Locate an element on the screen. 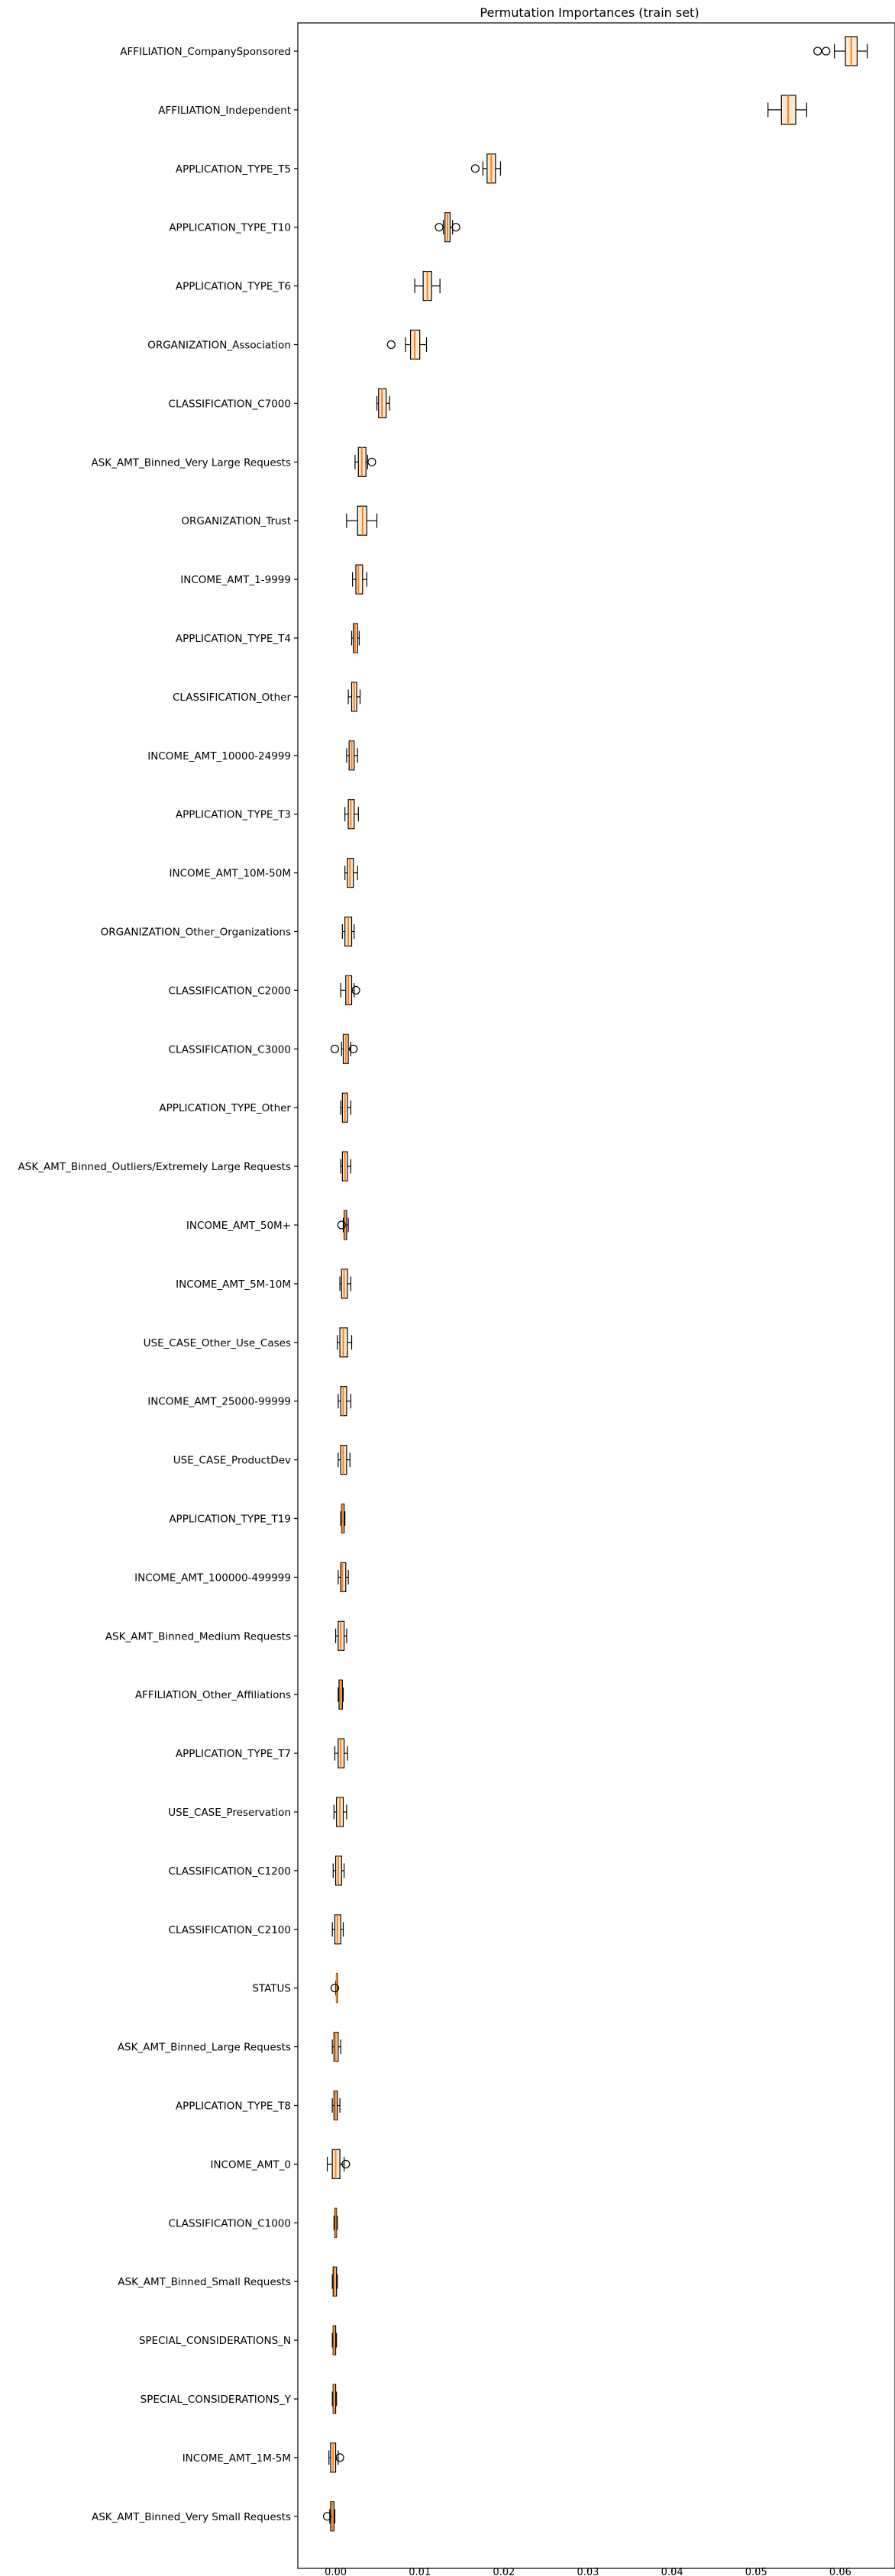  y-tick-label: ORGANIZATION_Association is located at coordinates (219, 346).